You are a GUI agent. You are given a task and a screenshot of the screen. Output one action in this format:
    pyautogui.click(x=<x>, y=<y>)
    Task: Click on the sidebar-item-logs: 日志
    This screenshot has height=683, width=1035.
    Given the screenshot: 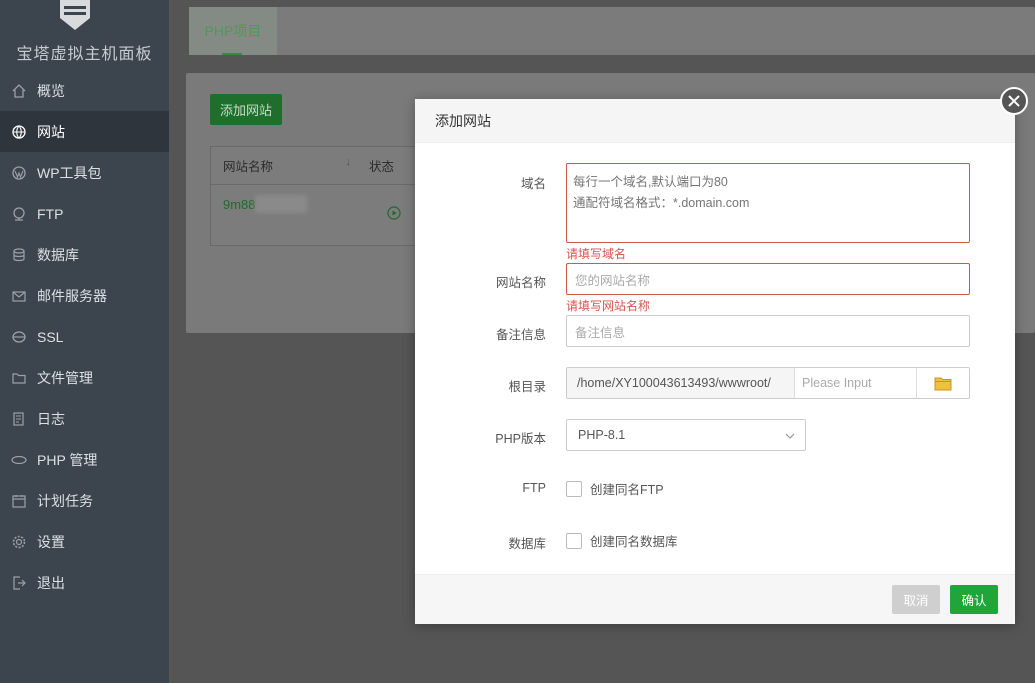 What is the action you would take?
    pyautogui.click(x=84, y=418)
    